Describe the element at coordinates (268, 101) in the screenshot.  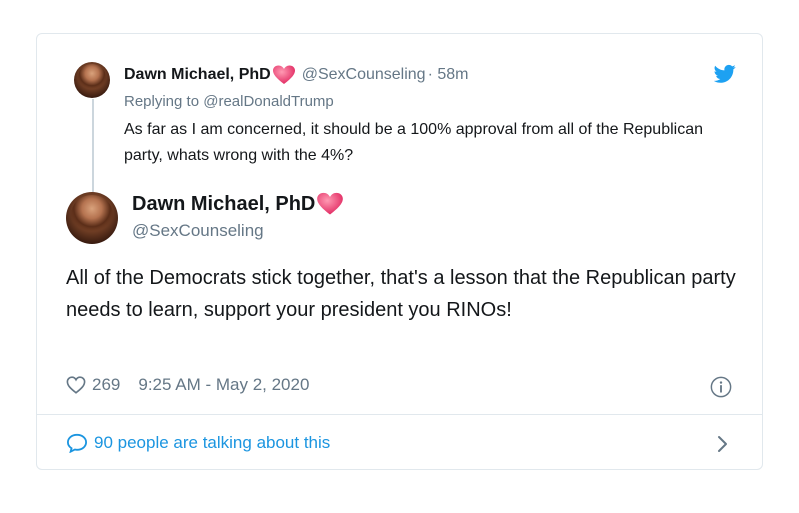
I see `replying-to-mention: @realDonaldTrump` at that location.